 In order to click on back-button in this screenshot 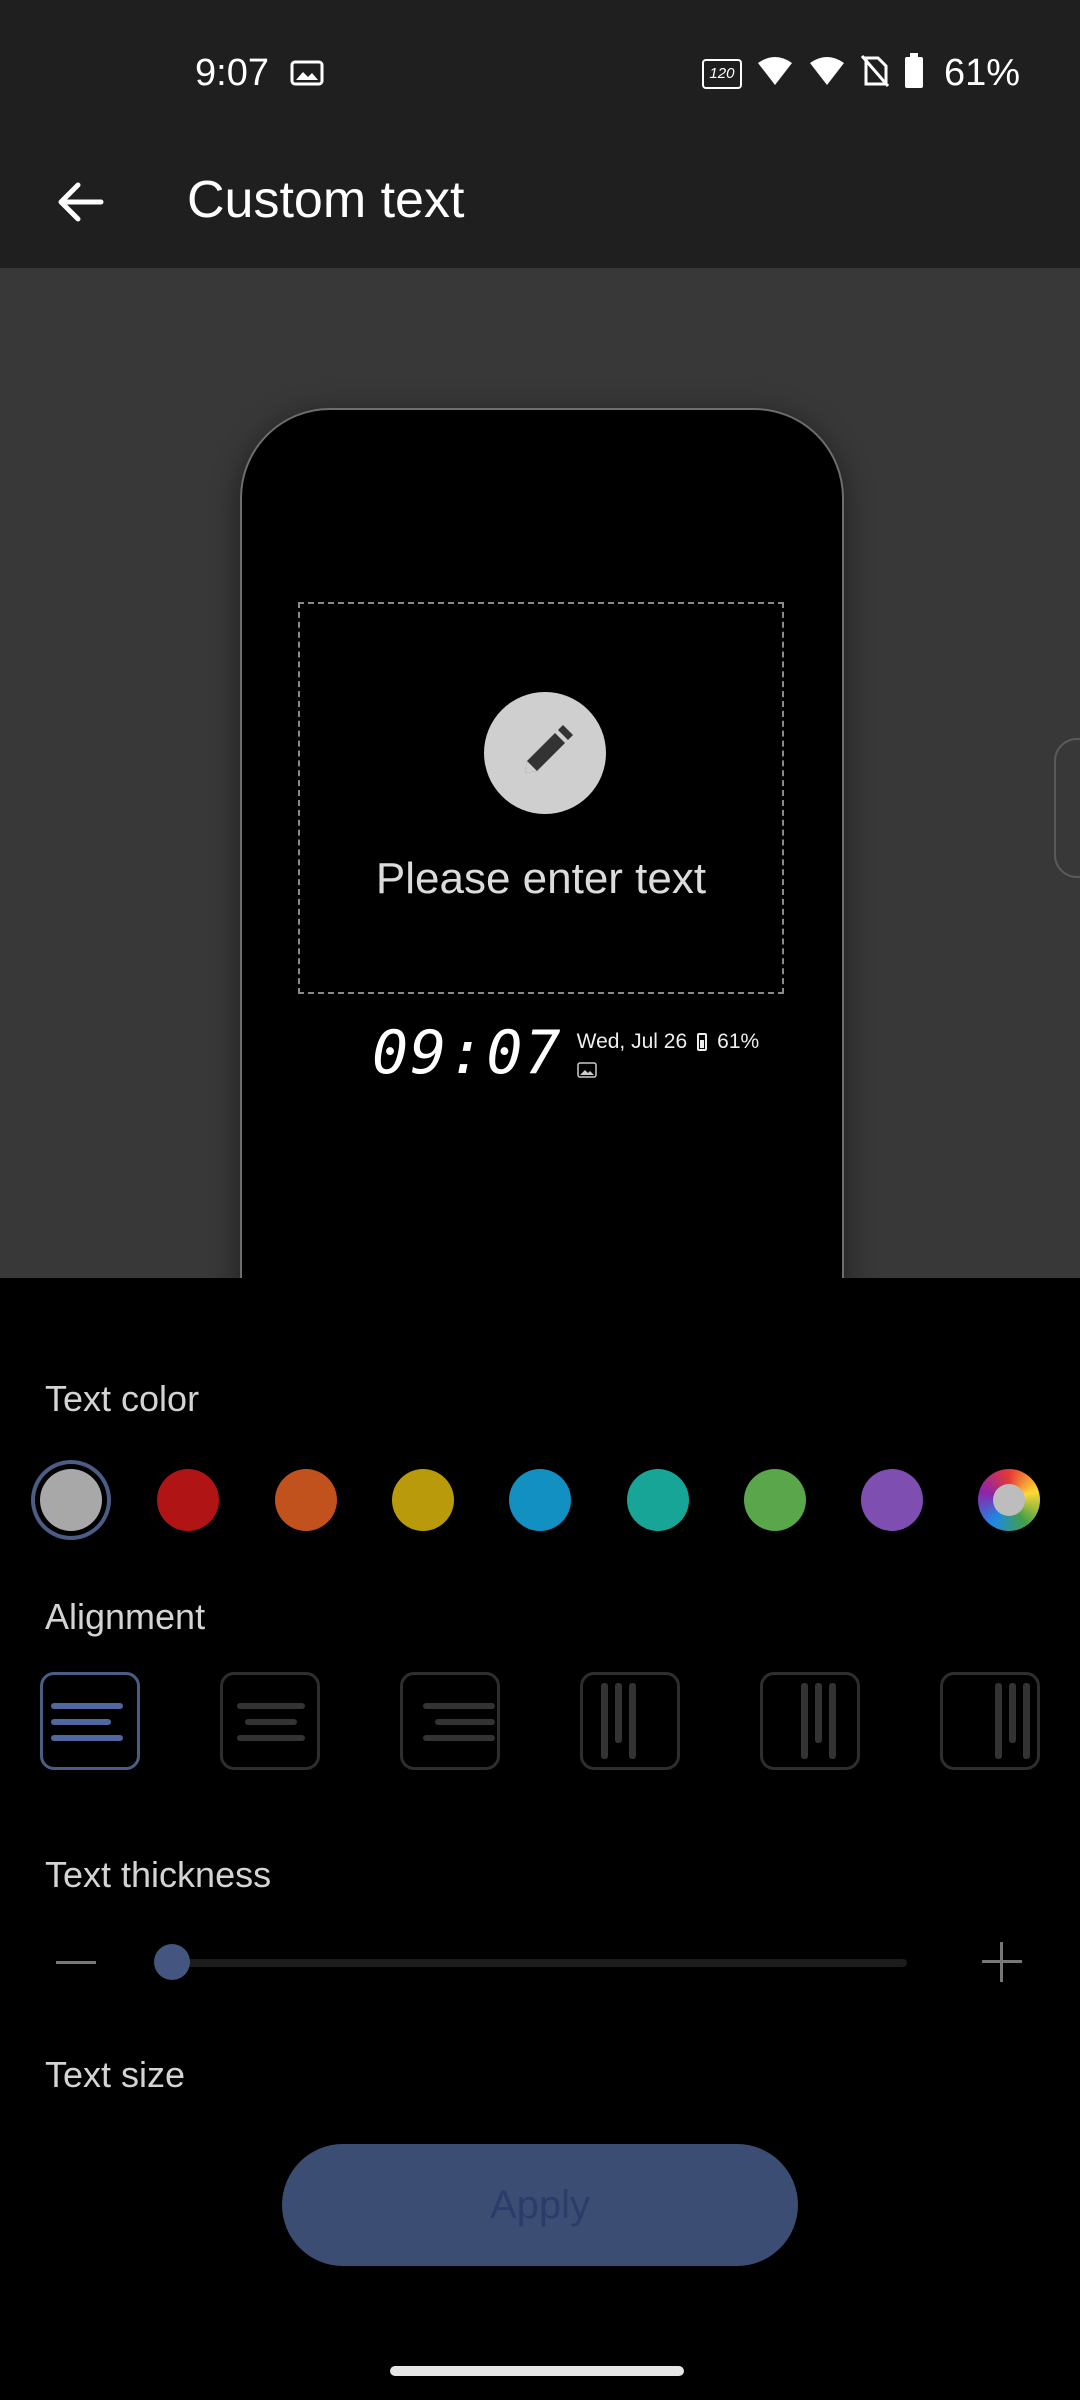, I will do `click(80, 202)`.